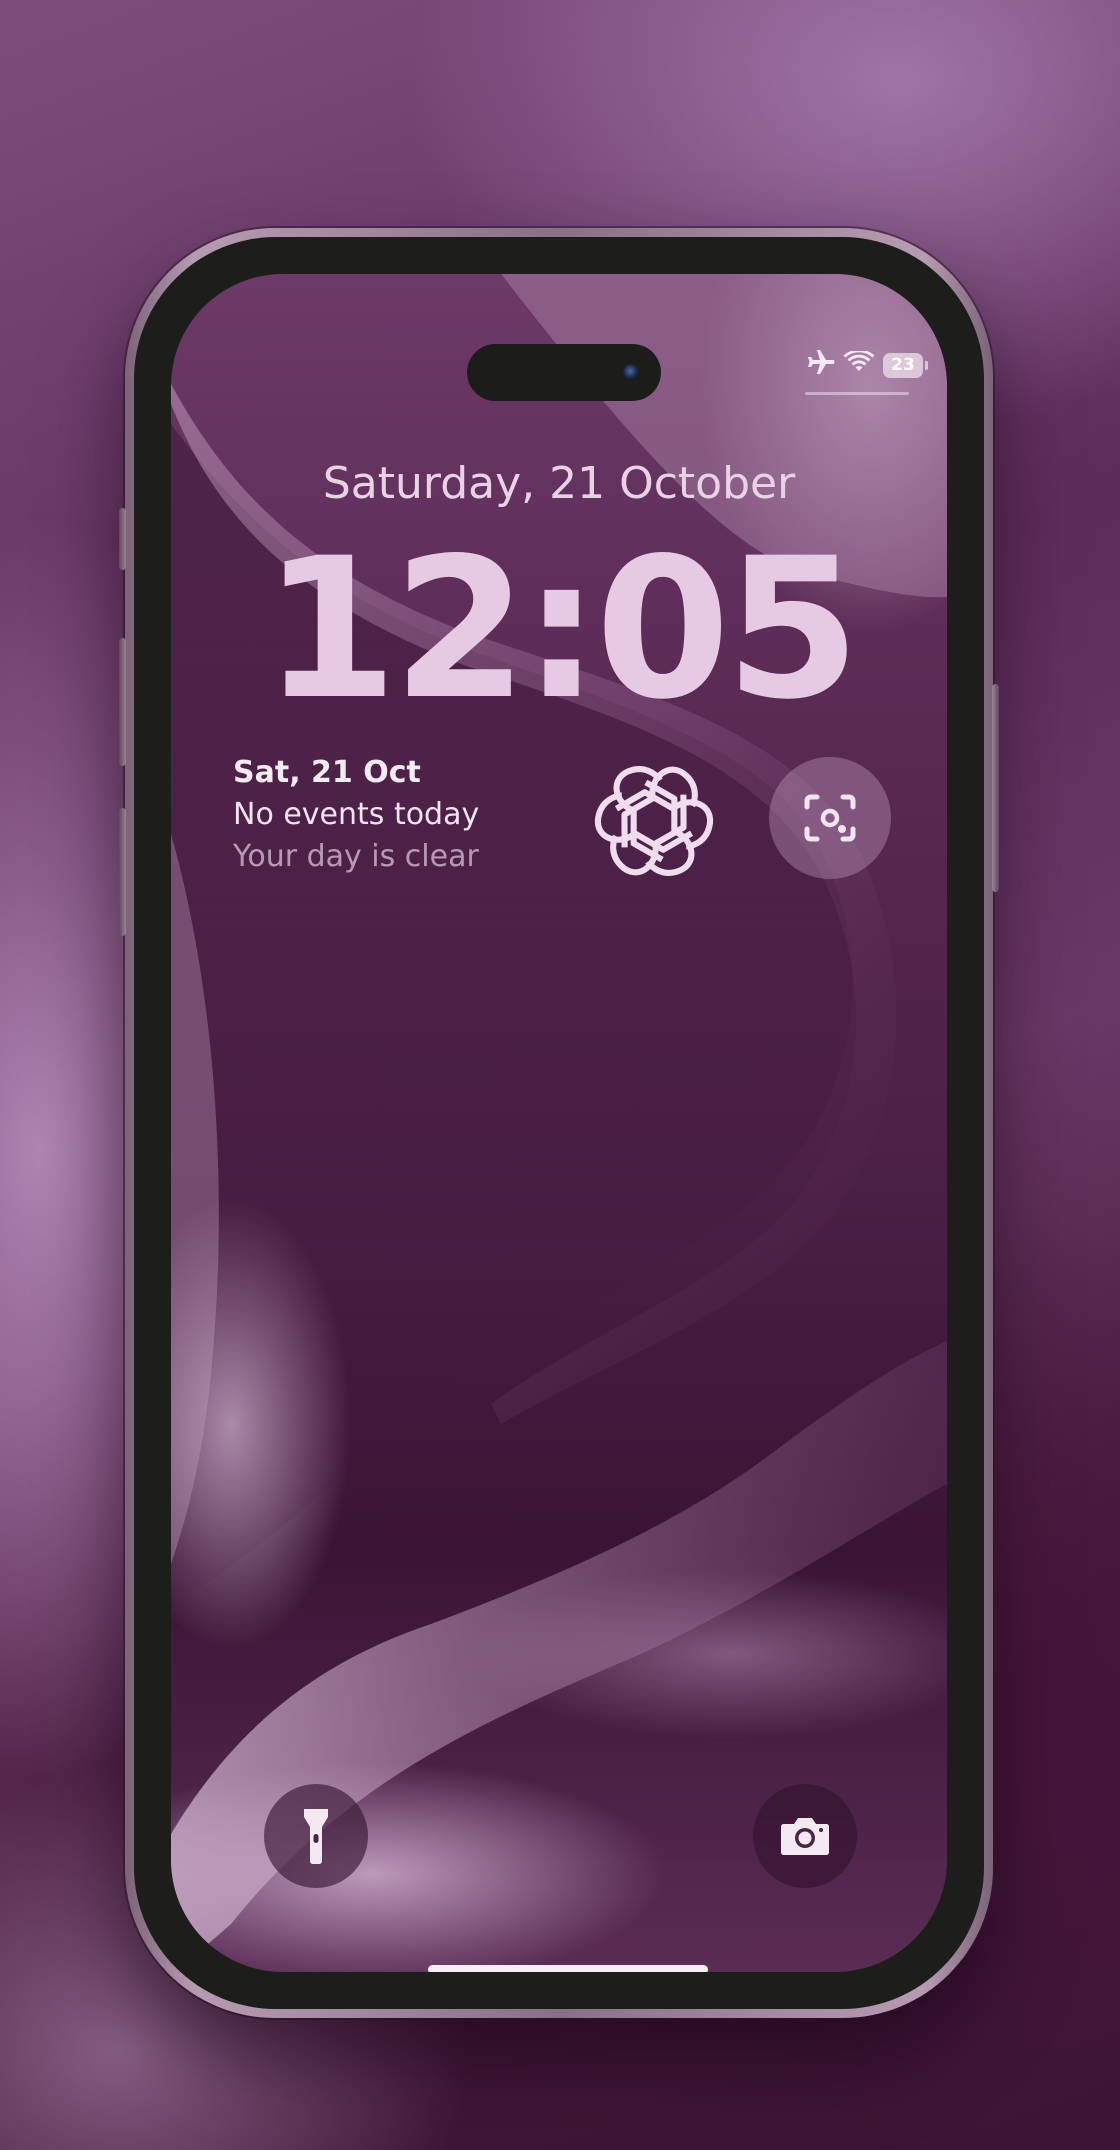 Image resolution: width=1120 pixels, height=2150 pixels. I want to click on camera-button, so click(805, 1836).